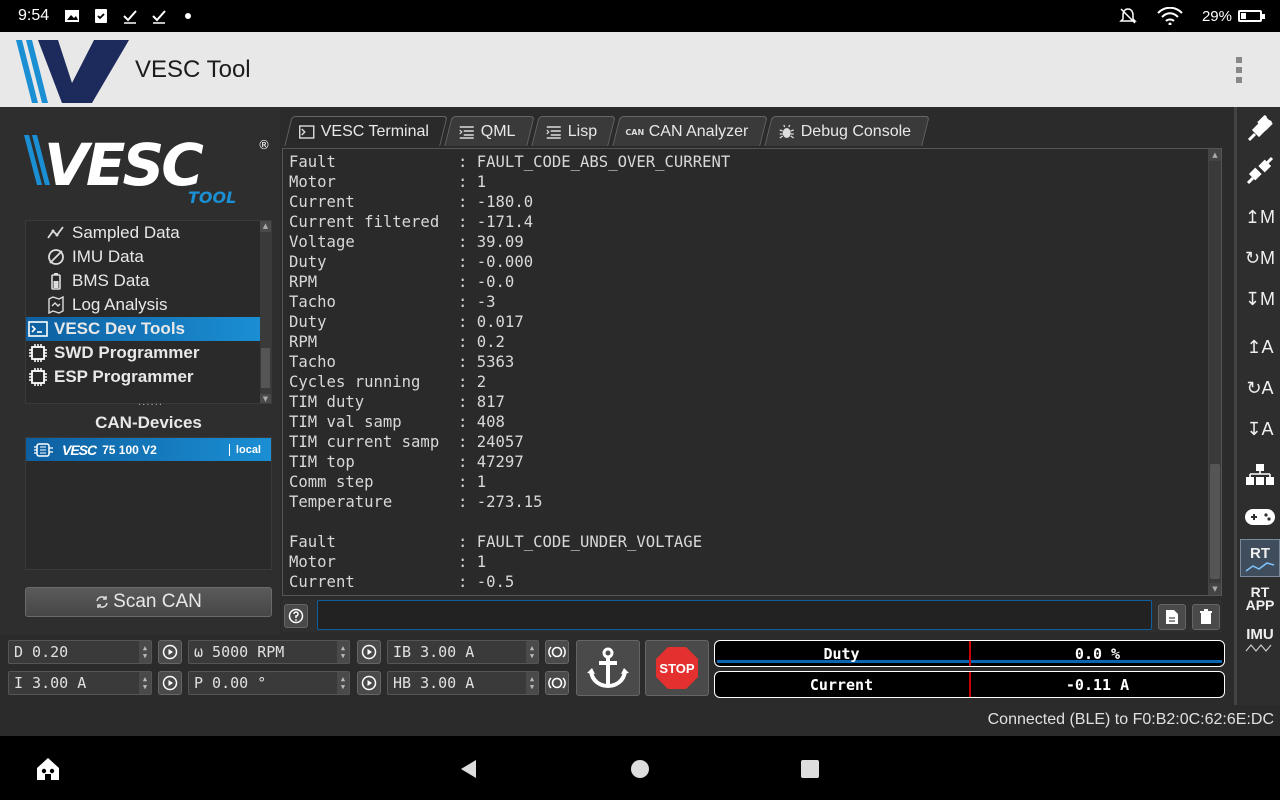 The image size is (1280, 800). Describe the element at coordinates (56, 281) in the screenshot. I see `battery-icon` at that location.